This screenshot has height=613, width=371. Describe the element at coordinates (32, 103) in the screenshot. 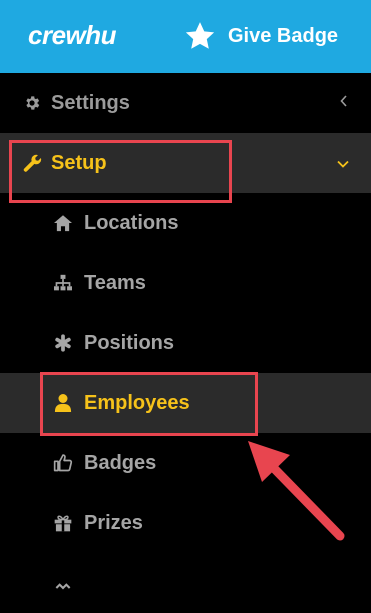

I see `gear-icon` at that location.